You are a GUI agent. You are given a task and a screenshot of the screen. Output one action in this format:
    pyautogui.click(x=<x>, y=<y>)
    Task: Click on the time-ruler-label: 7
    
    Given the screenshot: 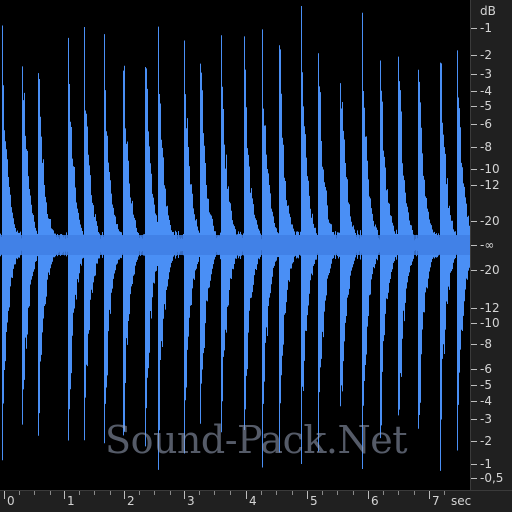 What is the action you would take?
    pyautogui.click(x=436, y=501)
    